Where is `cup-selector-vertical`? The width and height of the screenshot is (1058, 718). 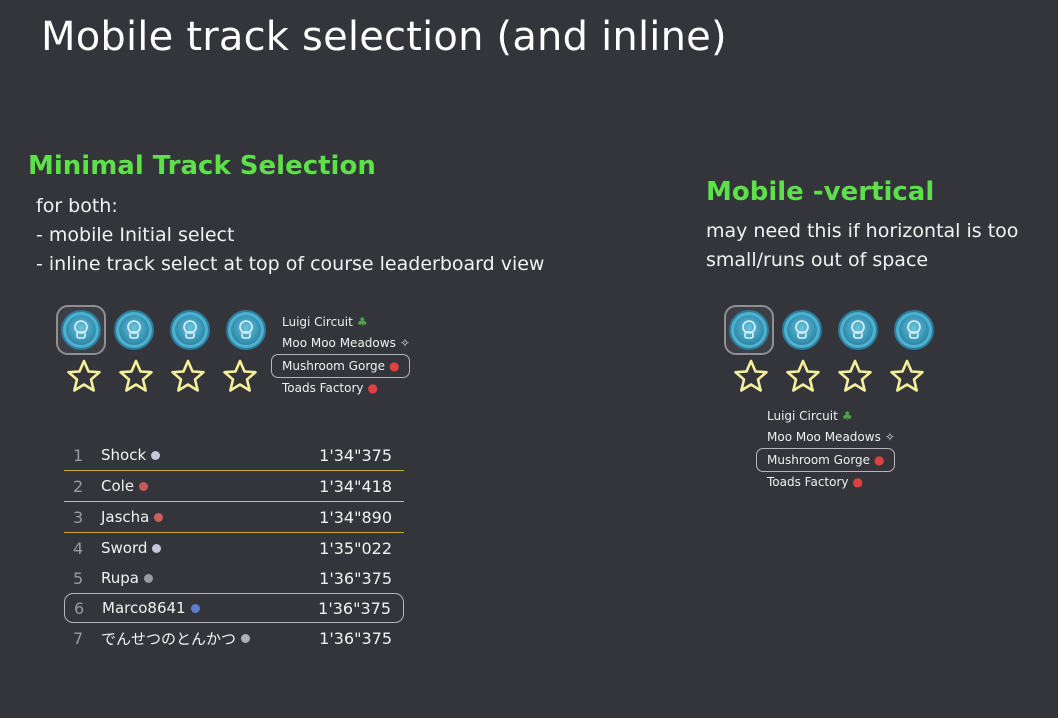
cup-selector-vertical is located at coordinates (837, 330).